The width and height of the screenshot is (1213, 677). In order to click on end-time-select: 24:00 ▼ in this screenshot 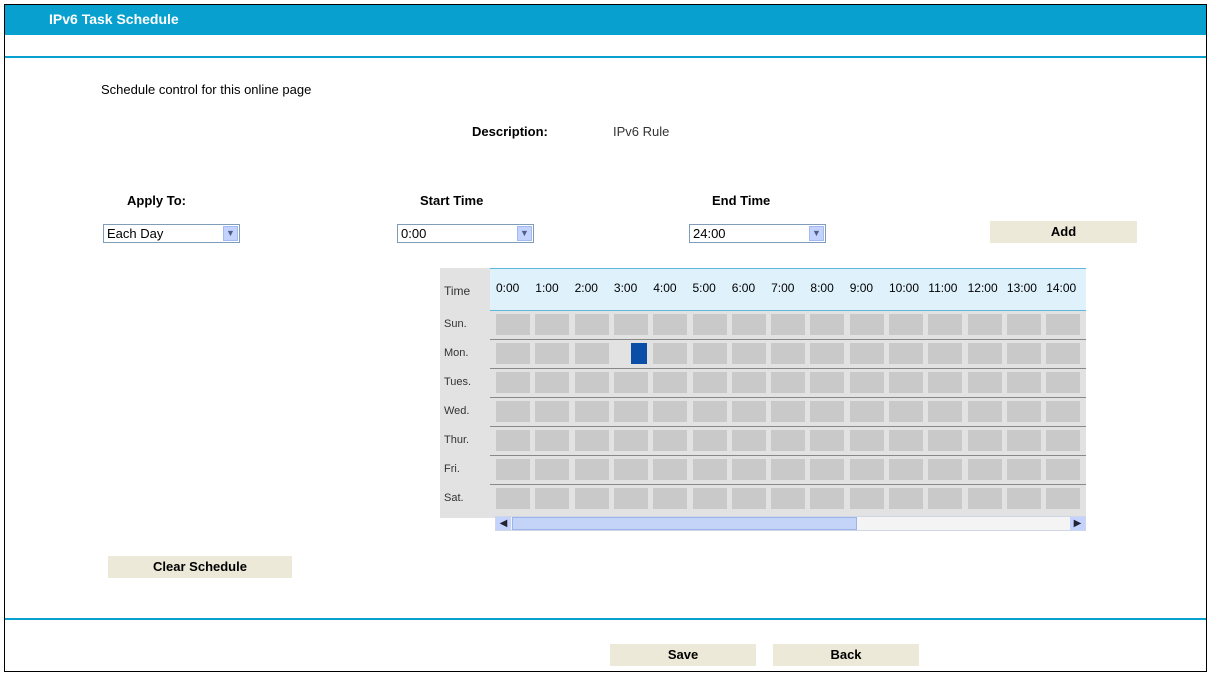, I will do `click(757, 233)`.